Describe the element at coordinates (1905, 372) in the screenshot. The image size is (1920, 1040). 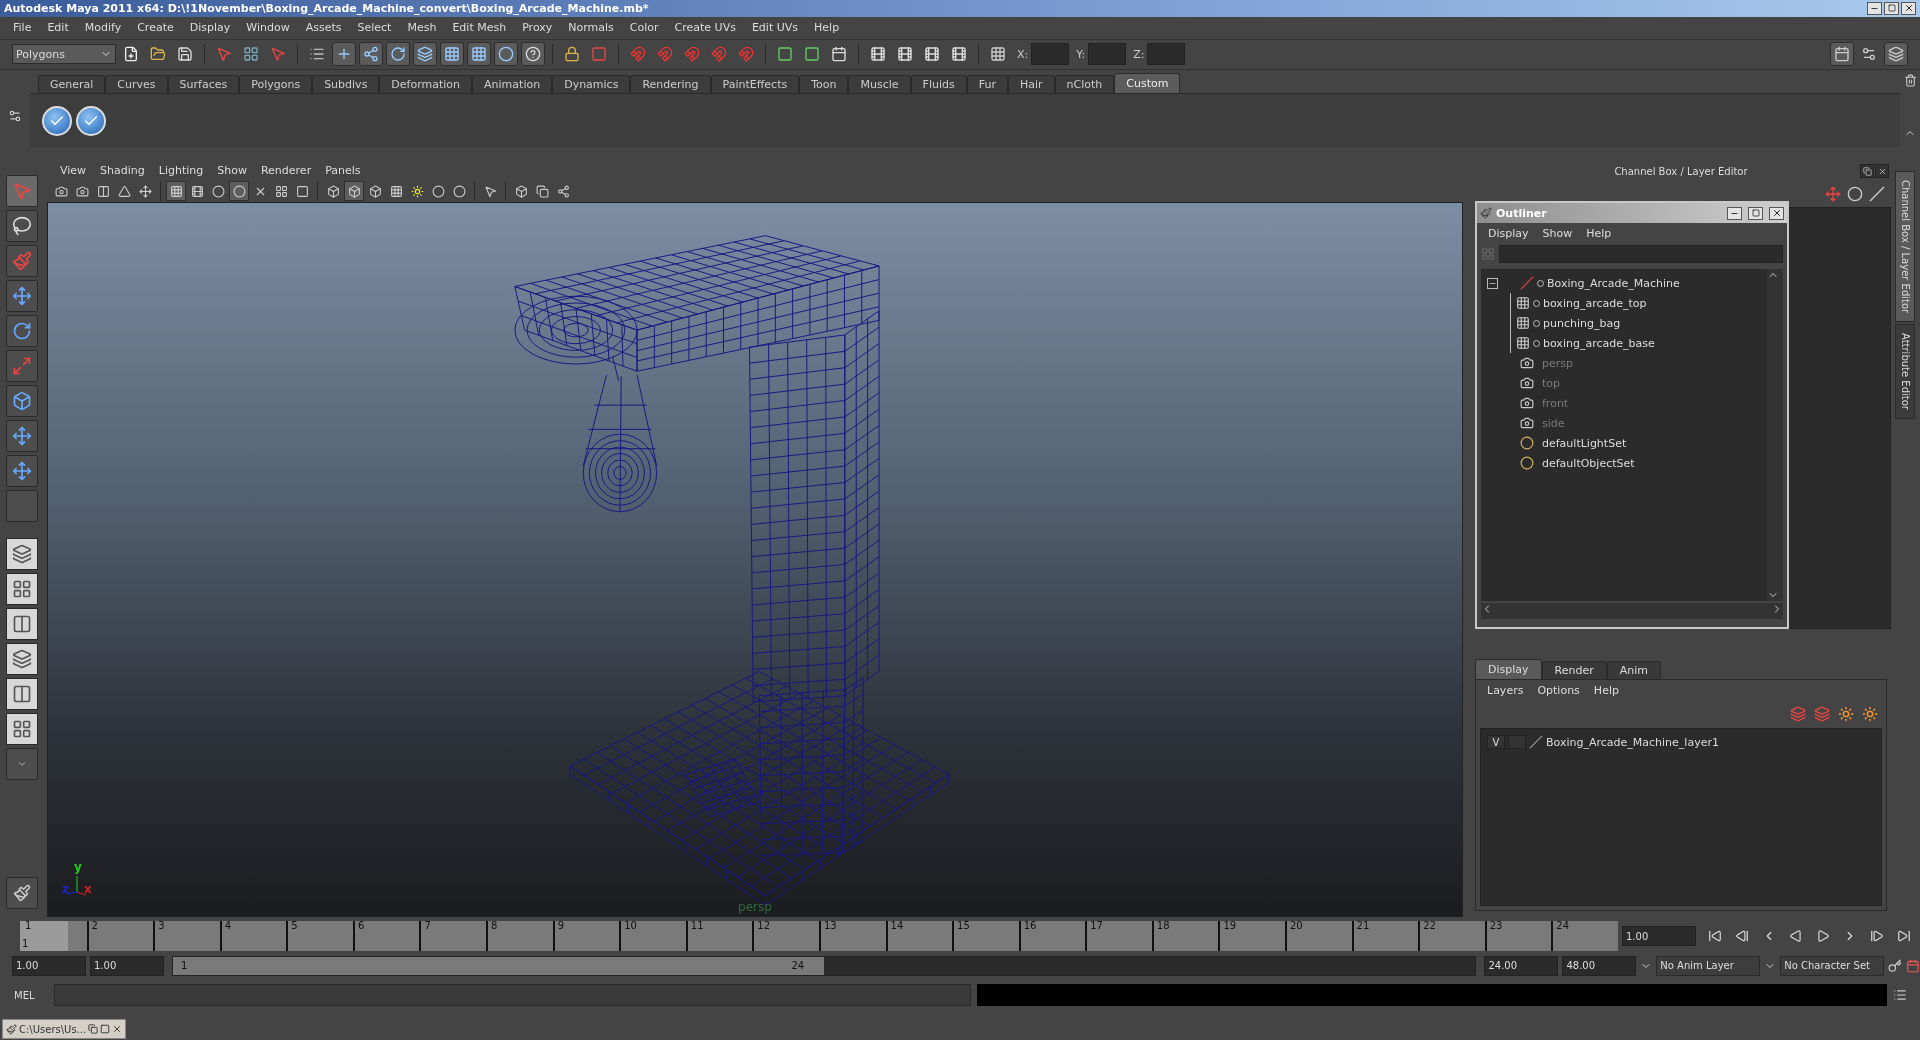
I see `side-tab: Attribute Editor` at that location.